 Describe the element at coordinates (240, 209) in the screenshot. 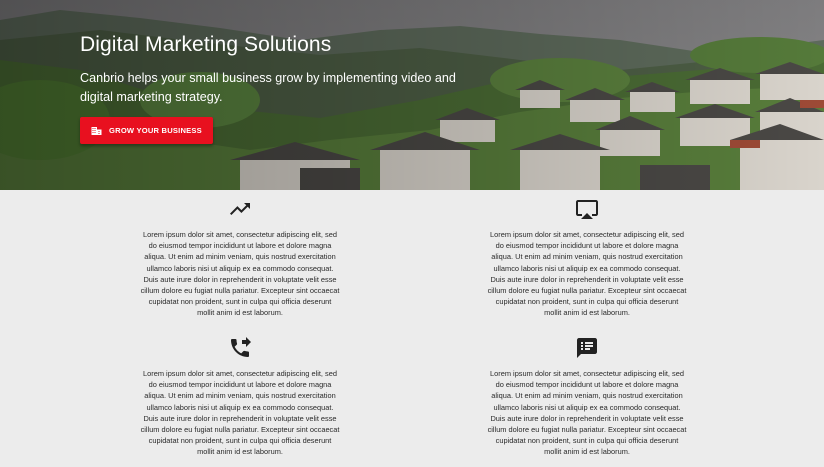

I see `trending-up-icon` at that location.